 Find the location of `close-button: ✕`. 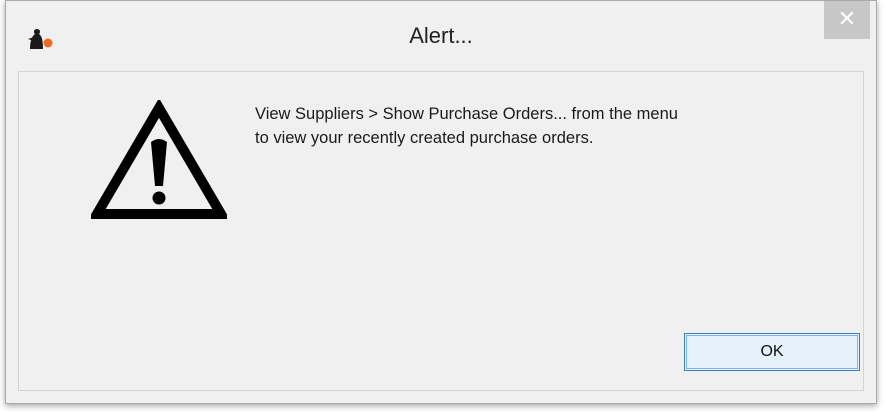

close-button: ✕ is located at coordinates (847, 20).